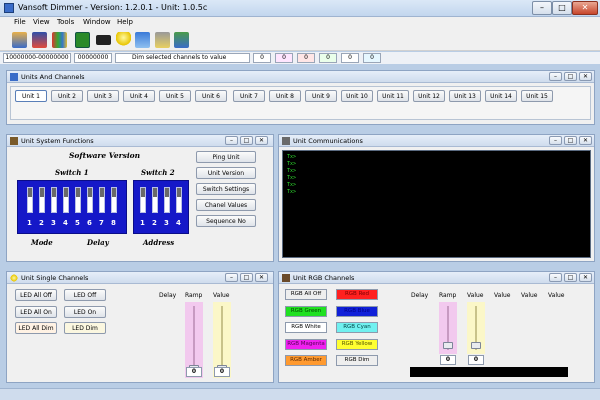 The width and height of the screenshot is (600, 400). I want to click on module-icon, so click(103, 40).